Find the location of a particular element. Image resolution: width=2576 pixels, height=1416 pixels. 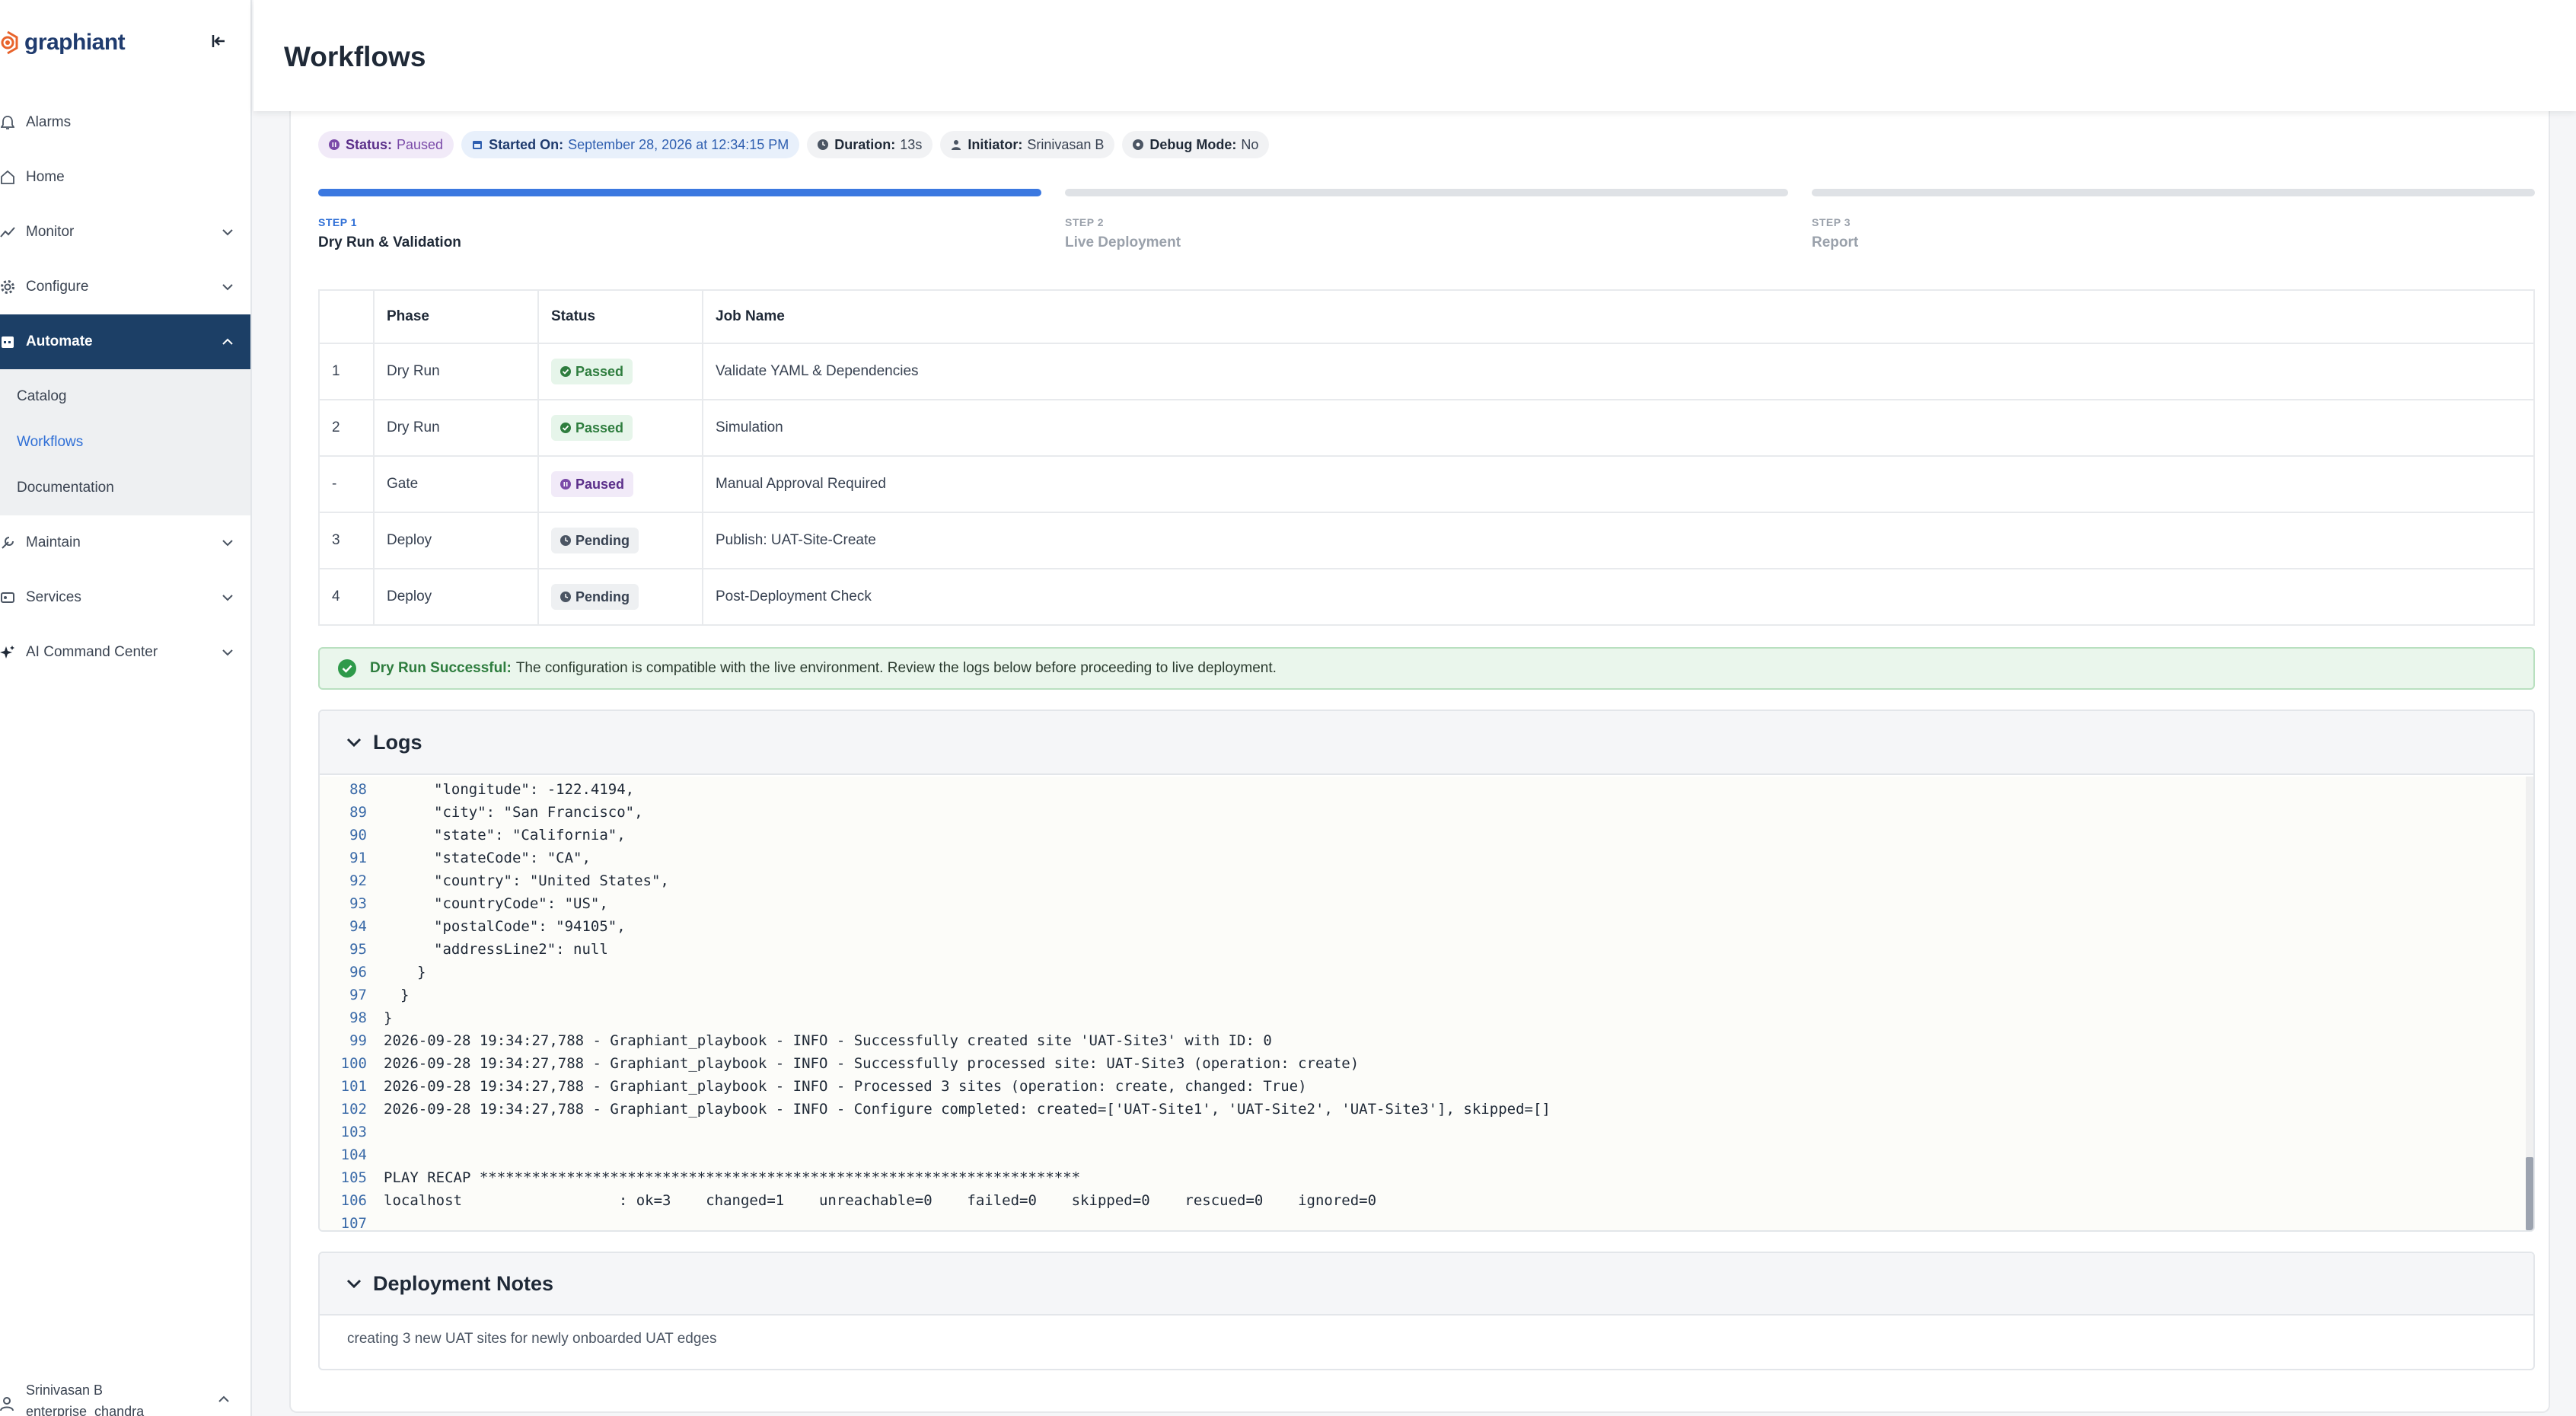

debug-icon is located at coordinates (1138, 144).